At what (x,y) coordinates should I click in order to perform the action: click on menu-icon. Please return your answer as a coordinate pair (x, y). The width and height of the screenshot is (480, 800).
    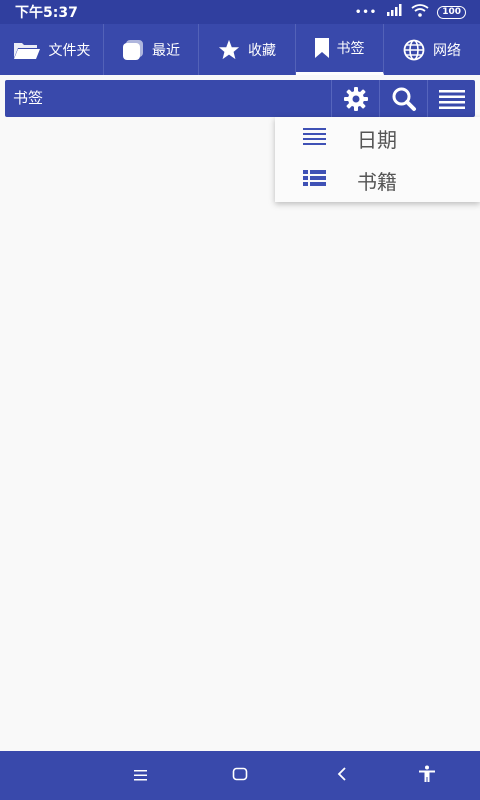
    Looking at the image, I should click on (141, 775).